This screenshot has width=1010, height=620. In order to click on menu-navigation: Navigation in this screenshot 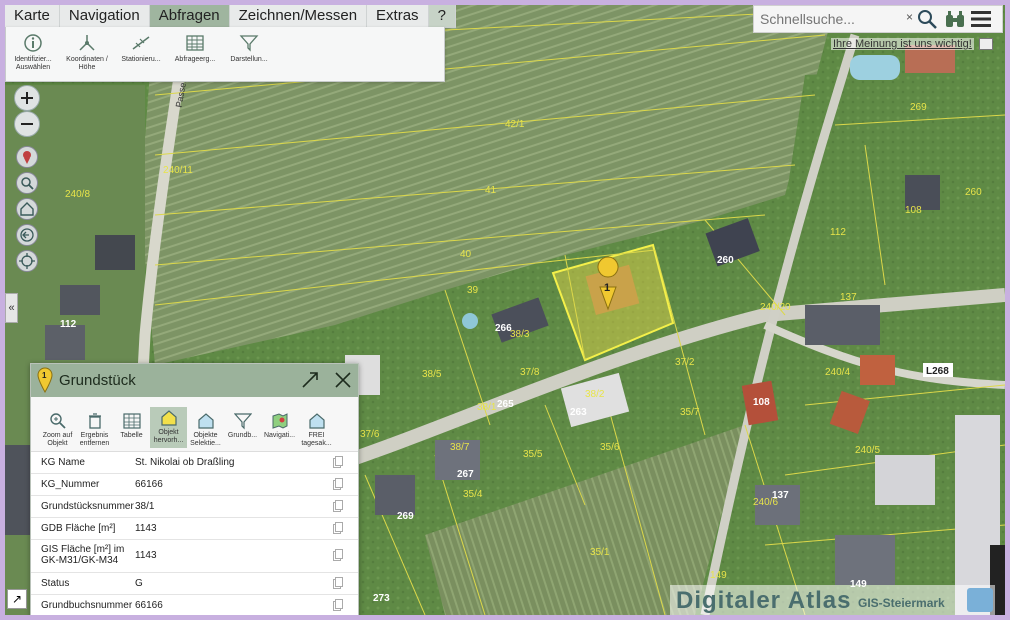, I will do `click(105, 16)`.